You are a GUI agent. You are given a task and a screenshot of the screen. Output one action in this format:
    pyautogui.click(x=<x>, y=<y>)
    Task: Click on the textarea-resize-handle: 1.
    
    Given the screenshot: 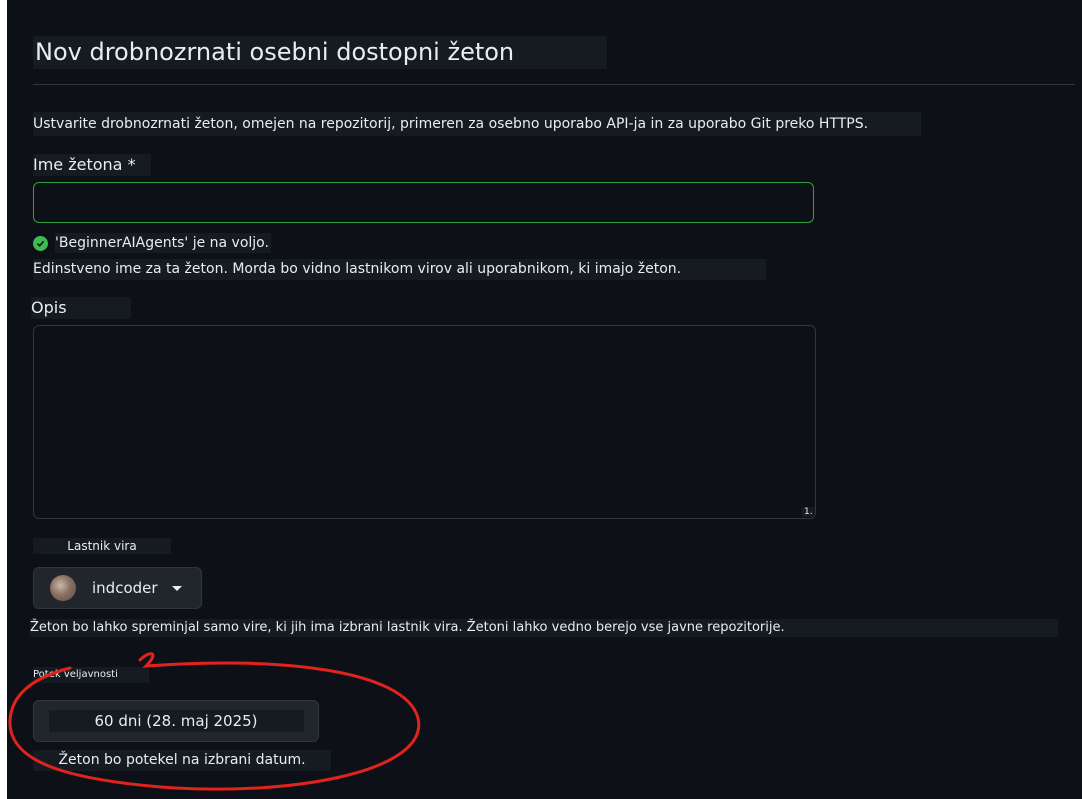 What is the action you would take?
    pyautogui.click(x=808, y=512)
    